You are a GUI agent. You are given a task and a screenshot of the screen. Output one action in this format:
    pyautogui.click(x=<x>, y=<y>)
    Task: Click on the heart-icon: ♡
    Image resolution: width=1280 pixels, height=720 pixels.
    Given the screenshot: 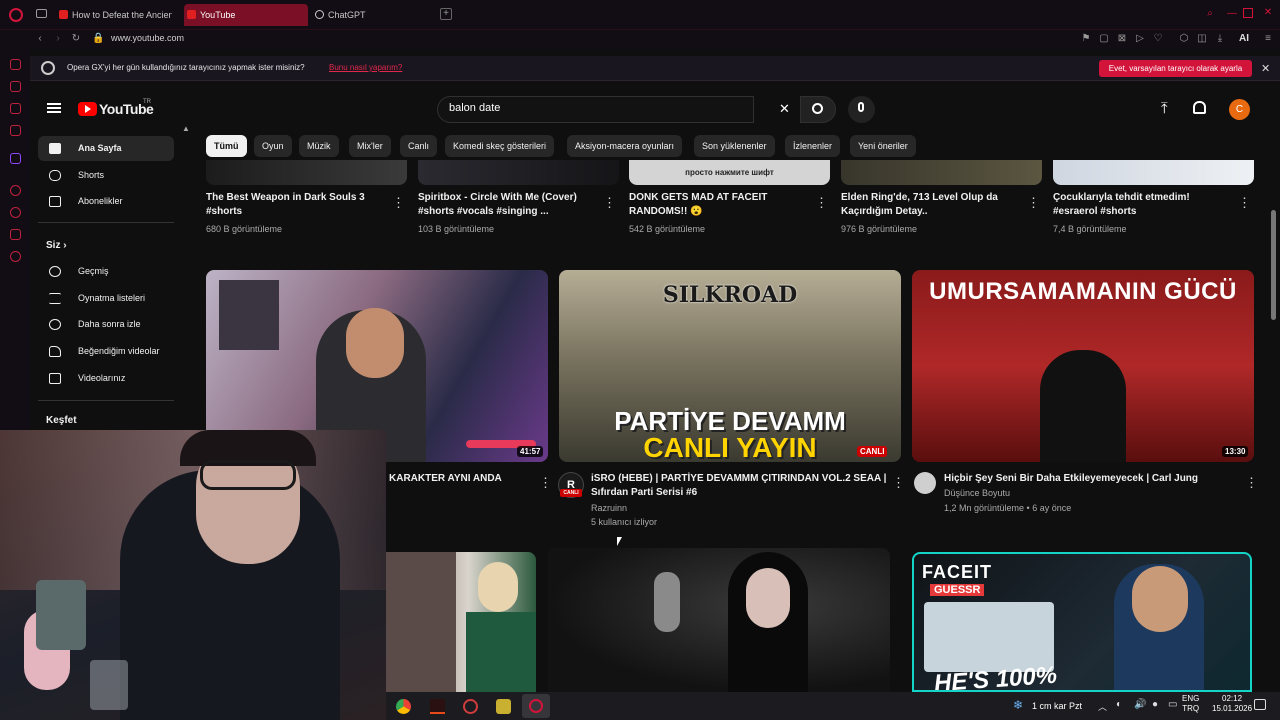 What is the action you would take?
    pyautogui.click(x=1158, y=39)
    